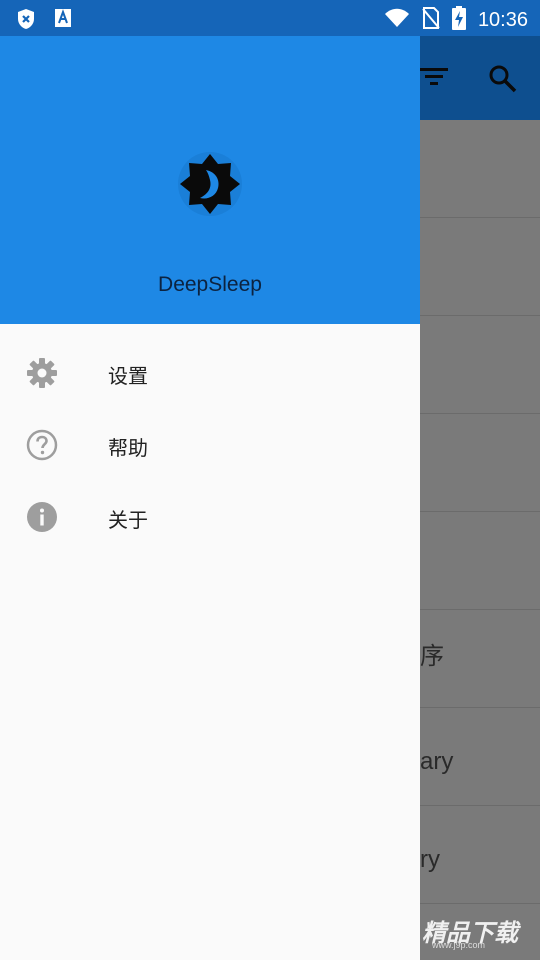 The image size is (540, 960). What do you see at coordinates (210, 184) in the screenshot?
I see `brightness-moon-icon` at bounding box center [210, 184].